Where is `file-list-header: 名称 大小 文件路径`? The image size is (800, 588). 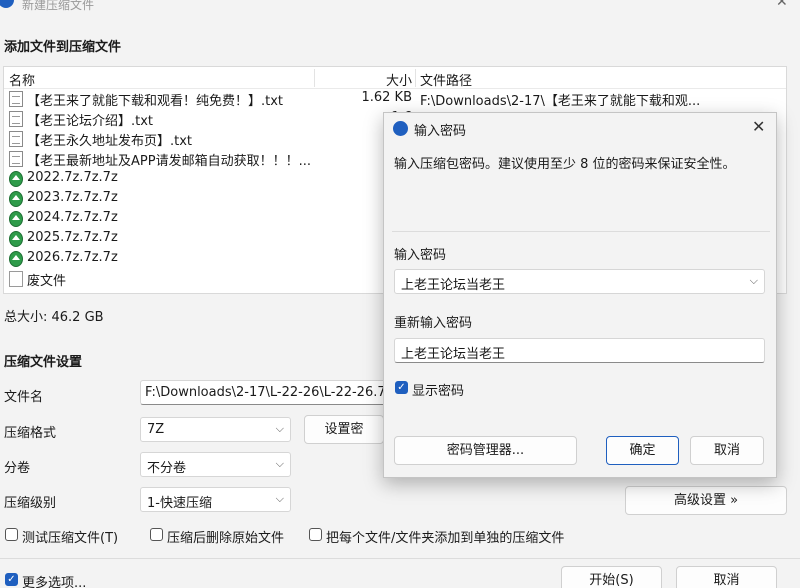 file-list-header: 名称 大小 文件路径 is located at coordinates (395, 78).